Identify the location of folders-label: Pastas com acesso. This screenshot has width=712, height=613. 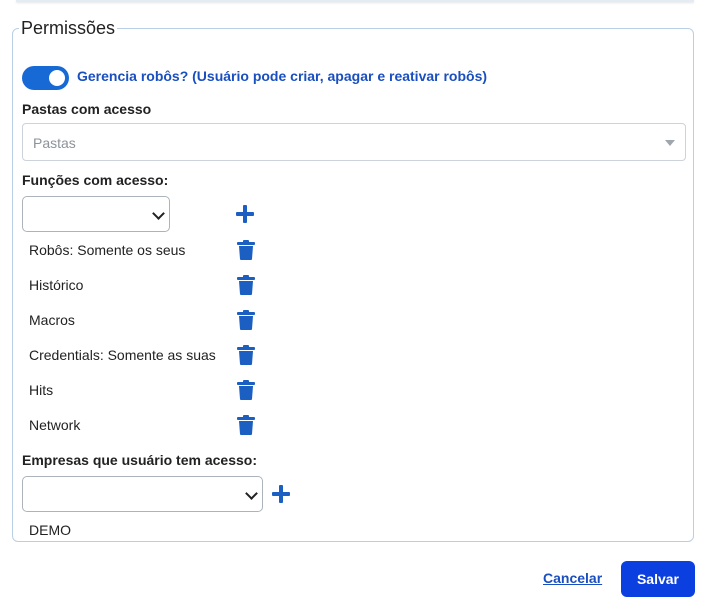
(87, 109).